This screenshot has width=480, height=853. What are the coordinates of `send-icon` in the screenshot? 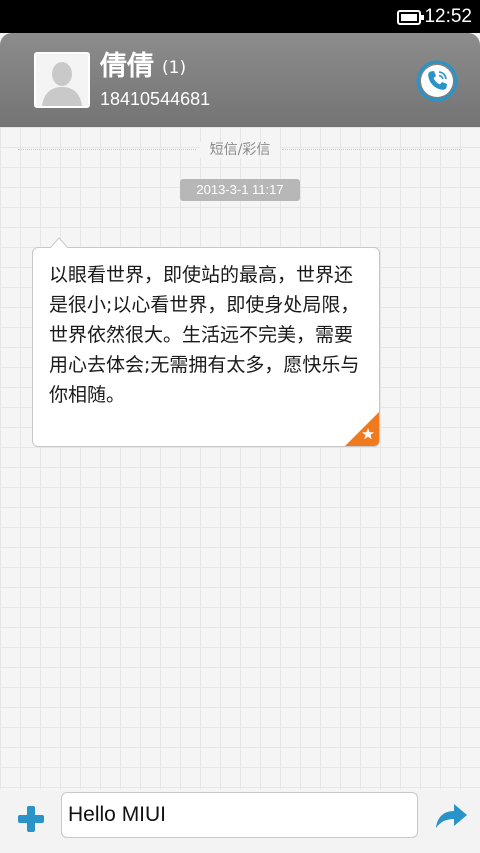 It's located at (451, 816).